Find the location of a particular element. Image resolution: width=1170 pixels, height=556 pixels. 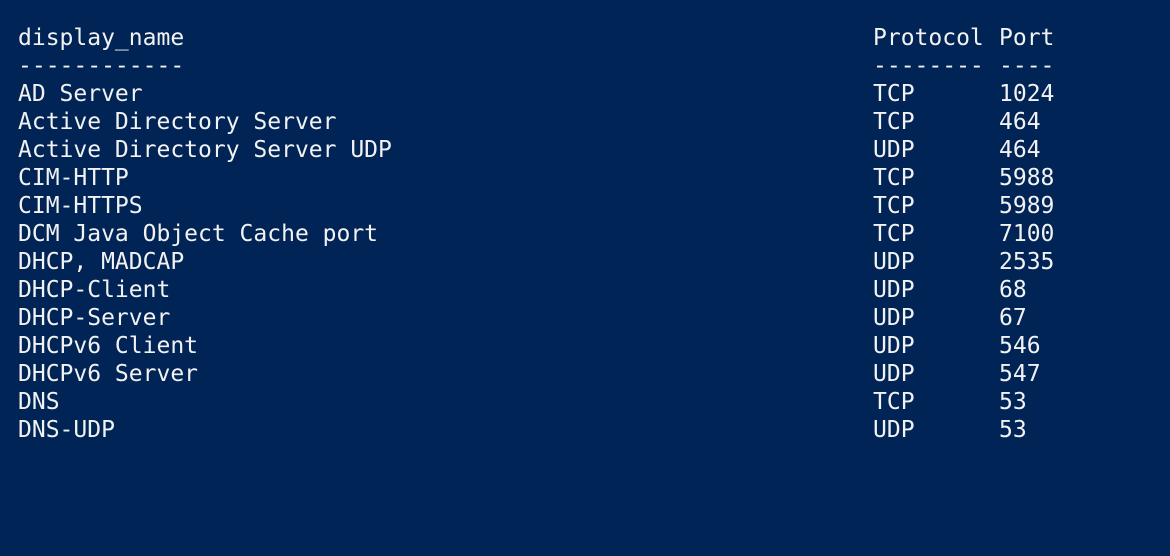

table-row: DHCPv6 Client UDP 546 is located at coordinates (594, 346).